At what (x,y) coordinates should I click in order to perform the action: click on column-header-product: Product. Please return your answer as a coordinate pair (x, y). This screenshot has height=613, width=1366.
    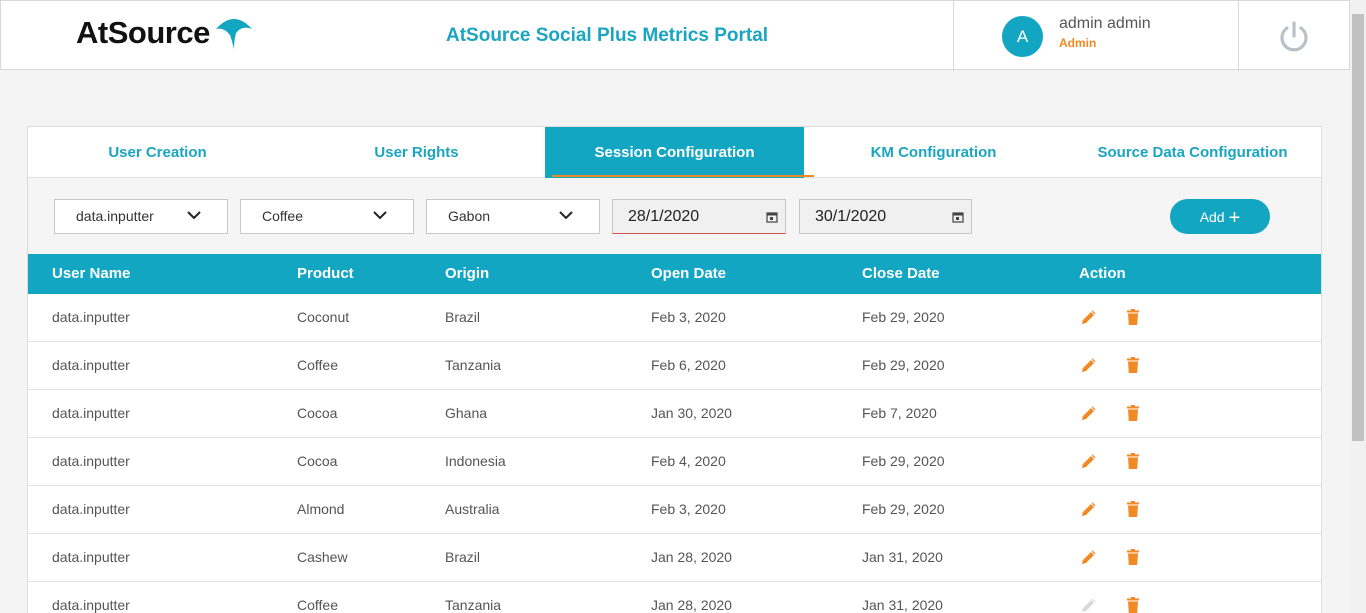
    Looking at the image, I should click on (325, 274).